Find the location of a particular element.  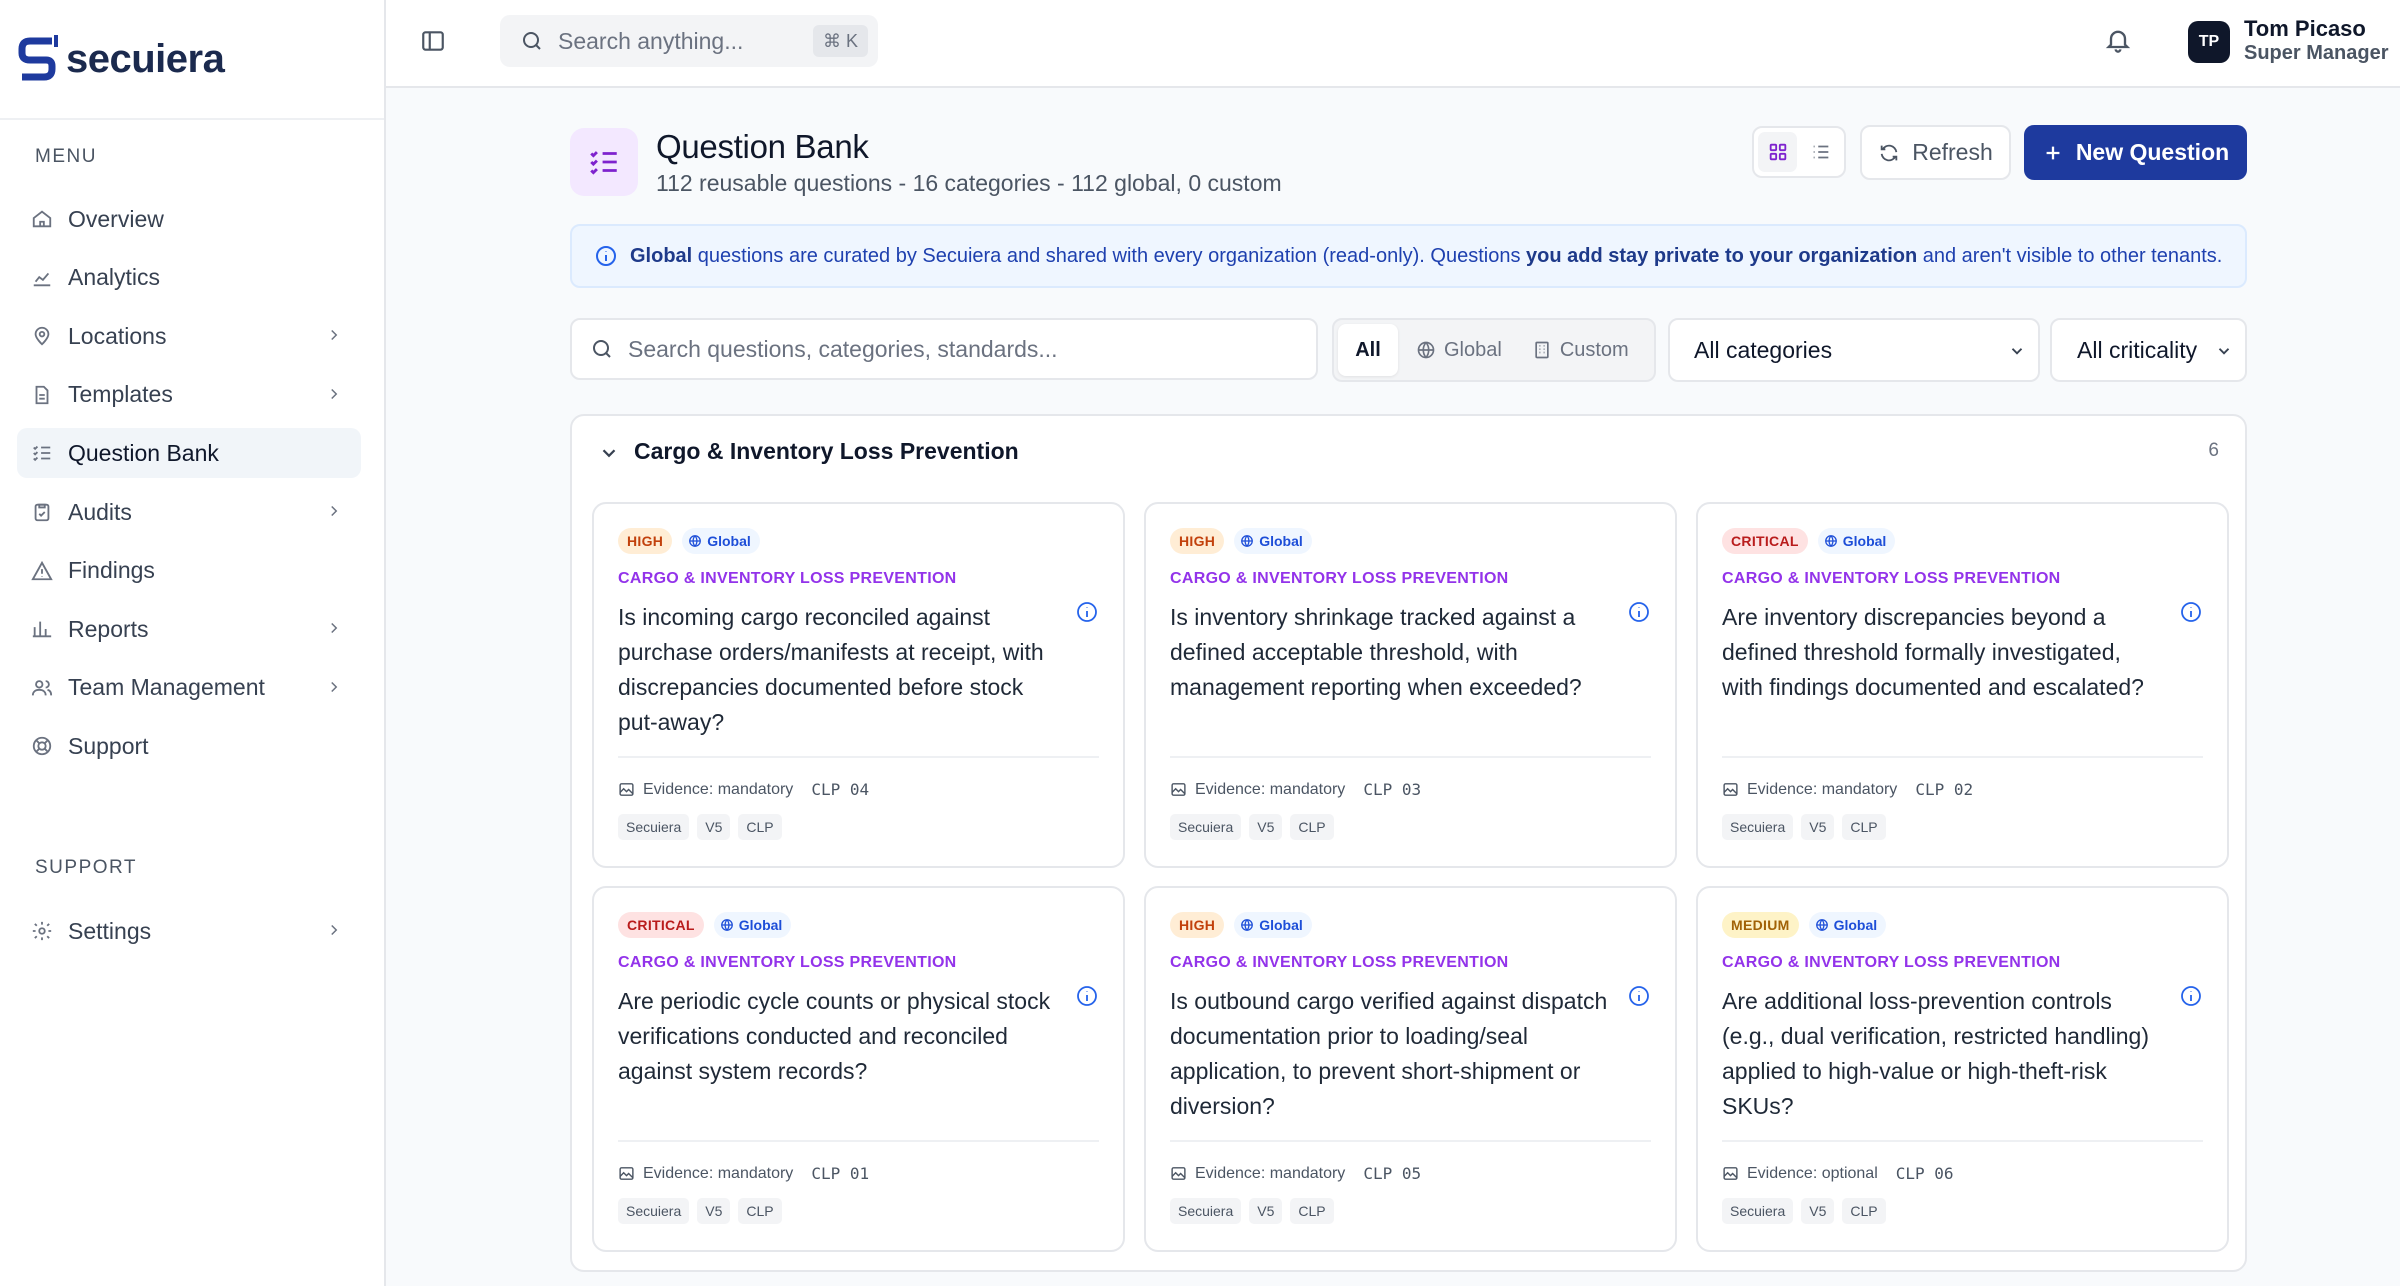

list-view-button is located at coordinates (1820, 152).